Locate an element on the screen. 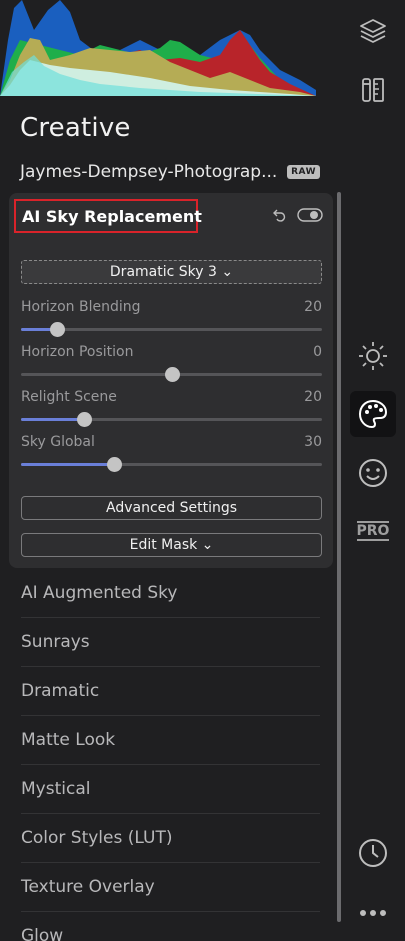 This screenshot has height=941, width=405. edit-mask-button: Edit Mask ⌄ is located at coordinates (171, 545).